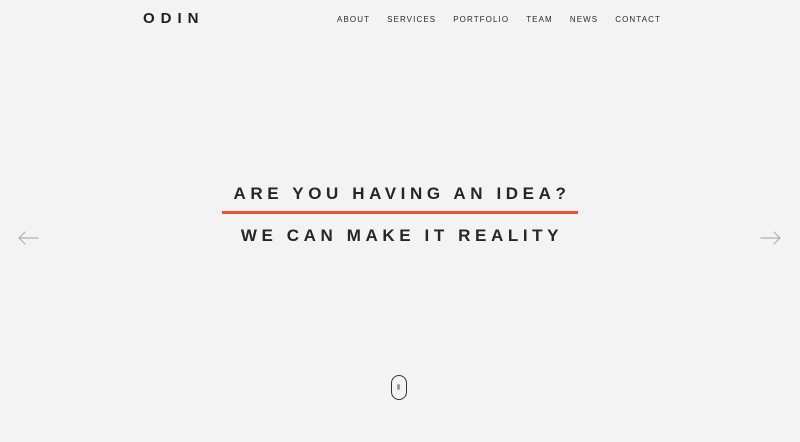  Describe the element at coordinates (411, 20) in the screenshot. I see `nav-item-services: SERVICES` at that location.